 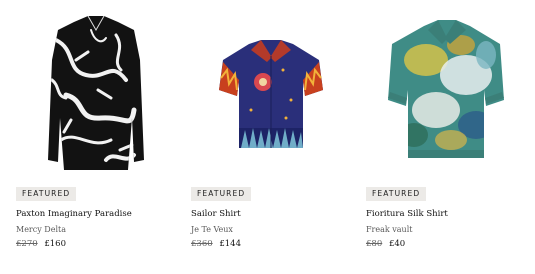 What do you see at coordinates (27, 244) in the screenshot?
I see `original-price: £270` at bounding box center [27, 244].